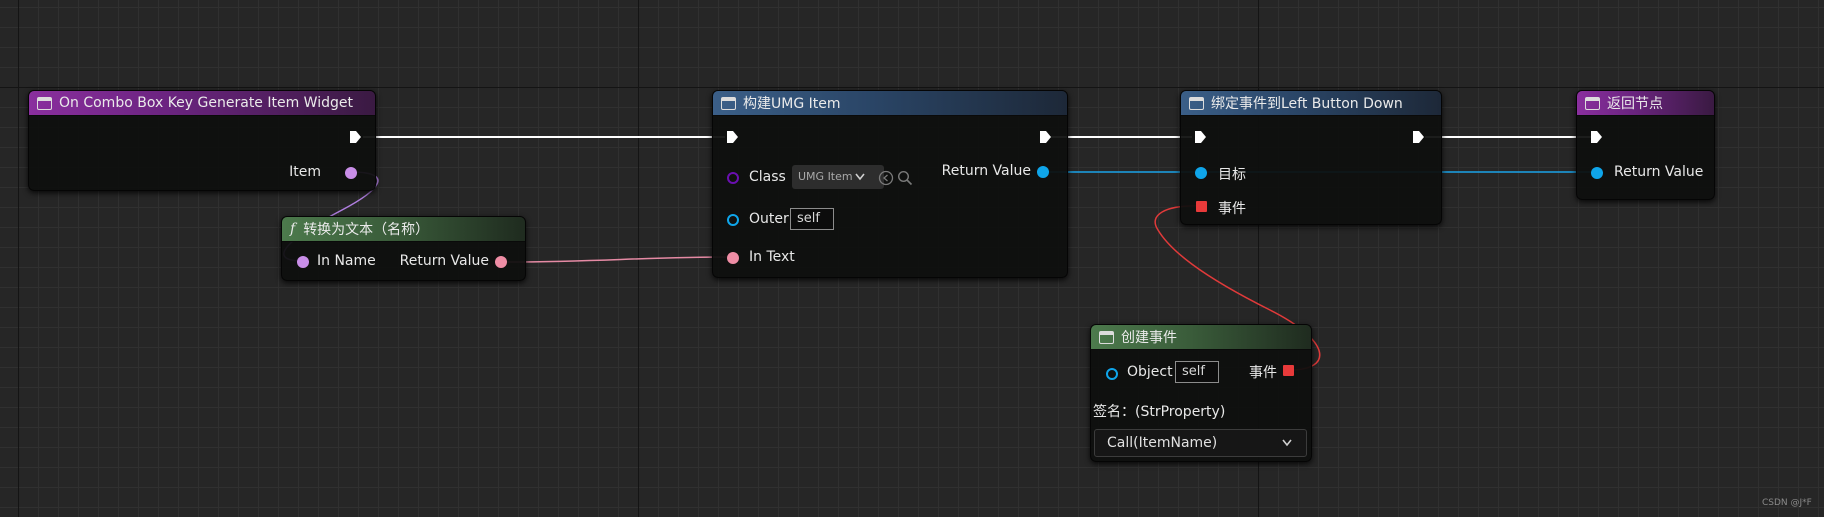  What do you see at coordinates (1150, 372) in the screenshot?
I see `object-pin-label: Object` at bounding box center [1150, 372].